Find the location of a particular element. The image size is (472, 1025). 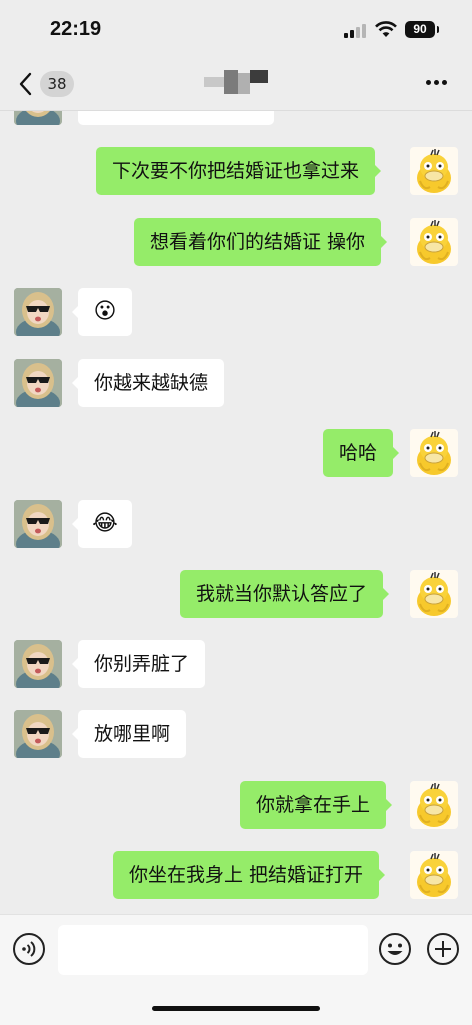

message-bubble is located at coordinates (176, 118).